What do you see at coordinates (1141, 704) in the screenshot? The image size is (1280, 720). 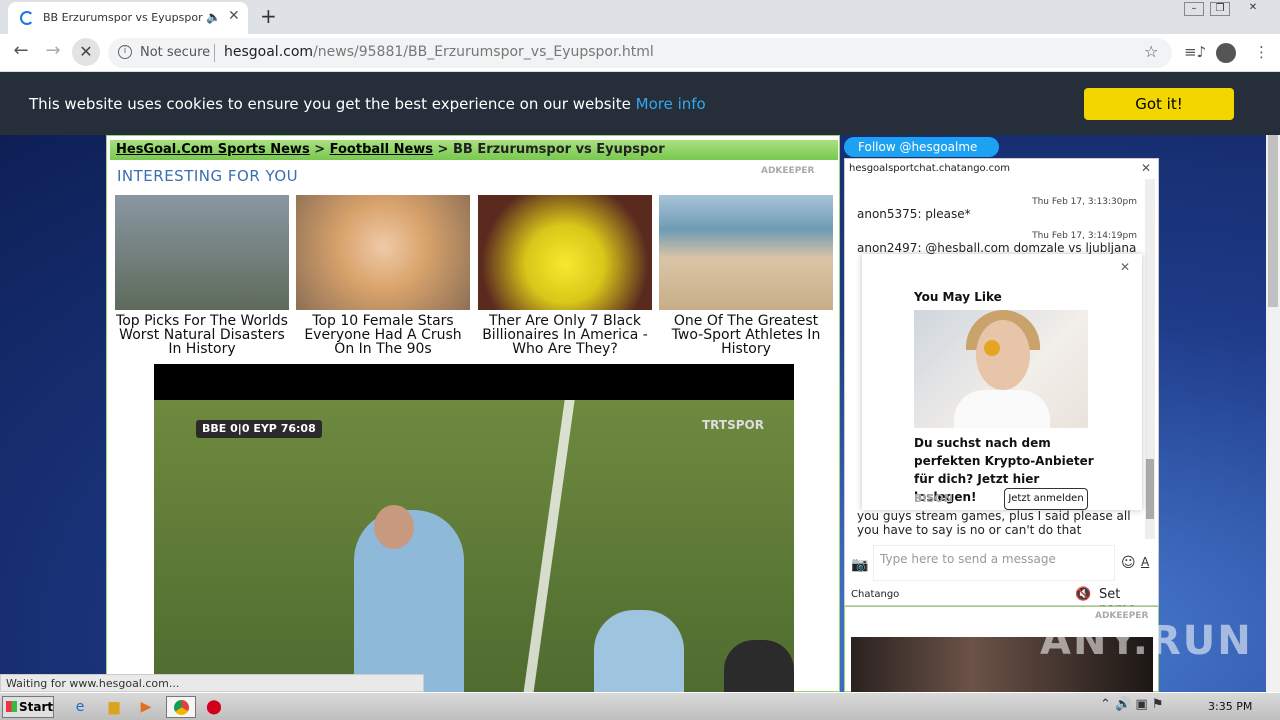 I see `network-icon: ▣` at bounding box center [1141, 704].